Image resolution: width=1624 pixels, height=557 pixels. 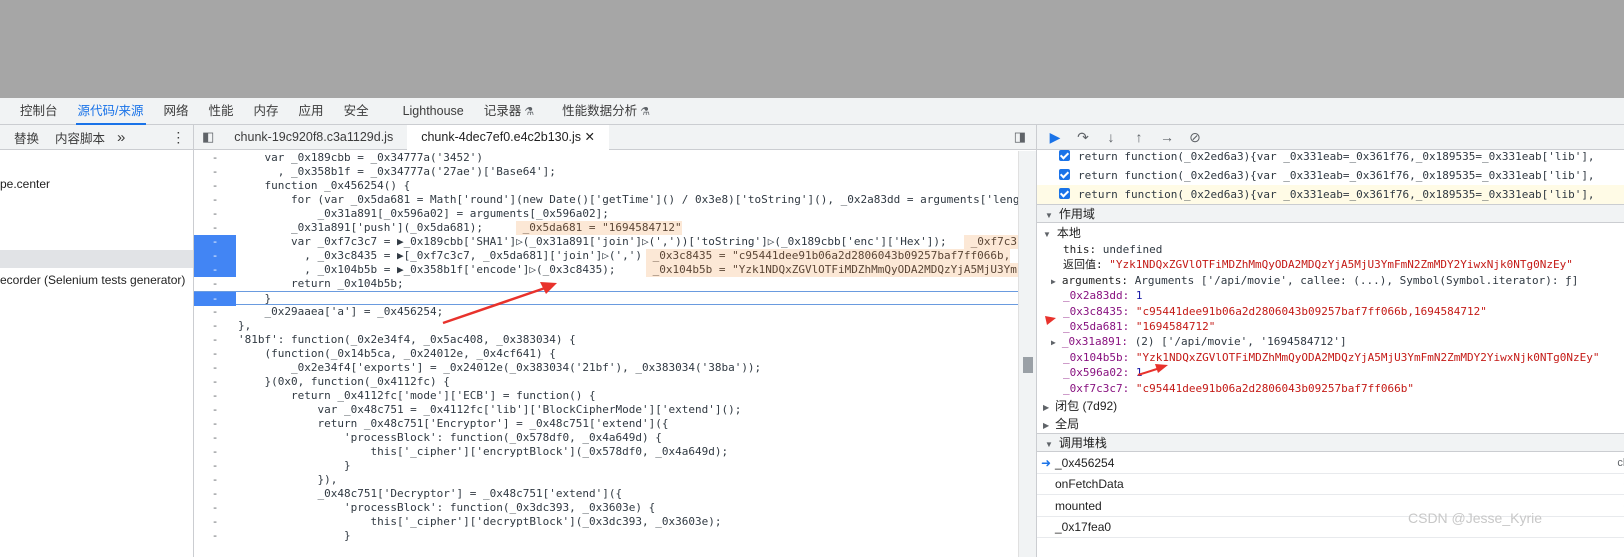 What do you see at coordinates (23, 137) in the screenshot?
I see `tab-overrides: 替换` at bounding box center [23, 137].